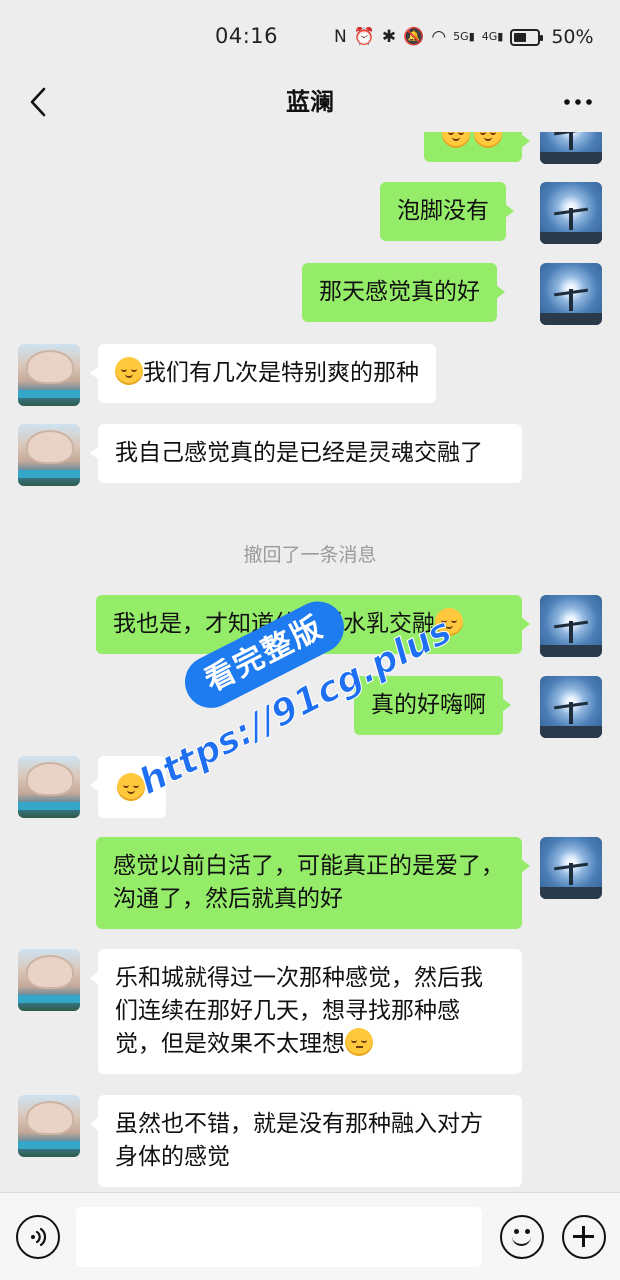 This screenshot has width=620, height=1280. What do you see at coordinates (428, 705) in the screenshot?
I see `message-text: 真的好嗨啊` at bounding box center [428, 705].